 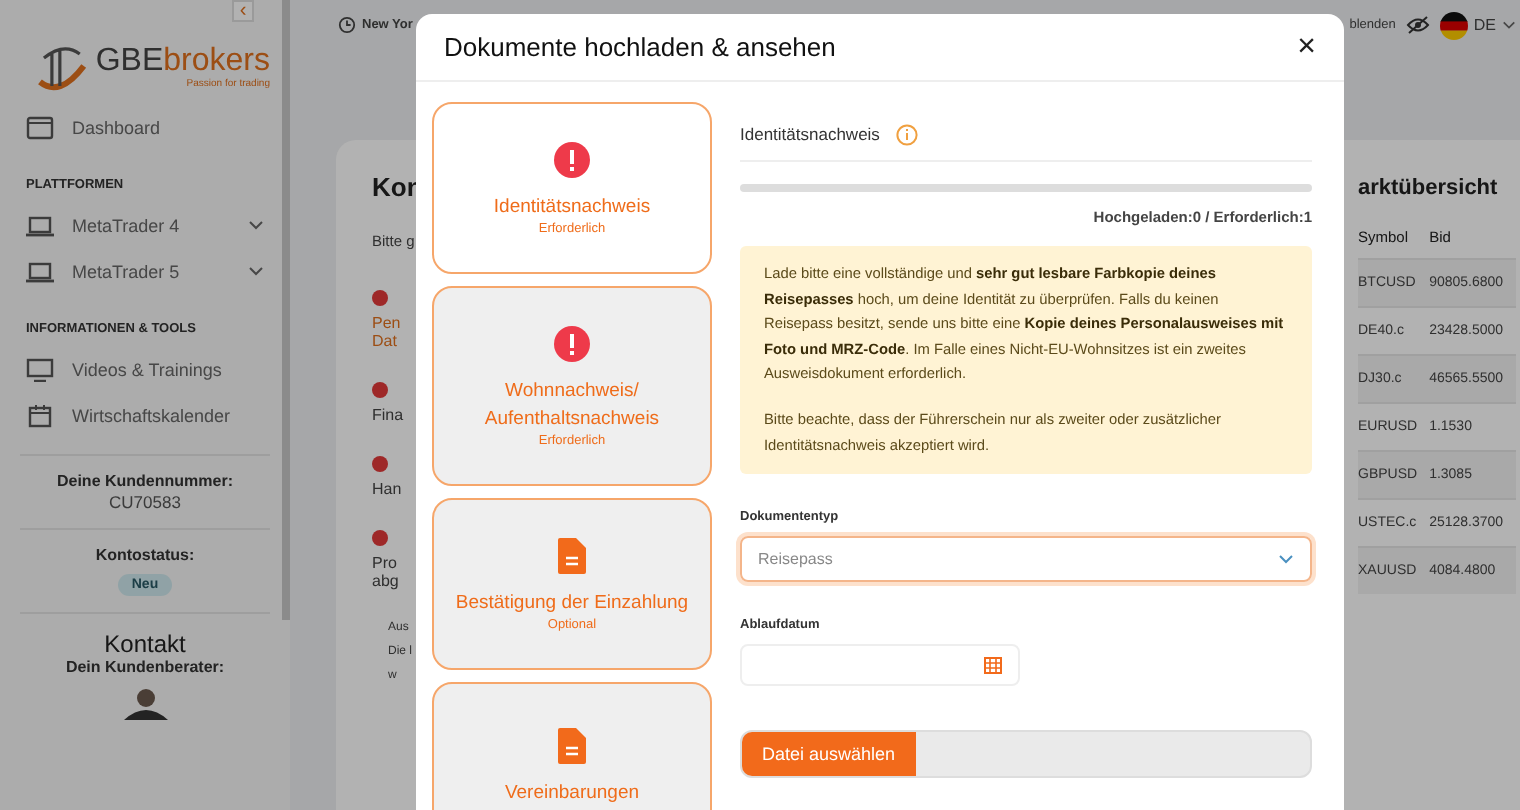 What do you see at coordinates (145, 127) in the screenshot?
I see `nav-item: Dashboard` at bounding box center [145, 127].